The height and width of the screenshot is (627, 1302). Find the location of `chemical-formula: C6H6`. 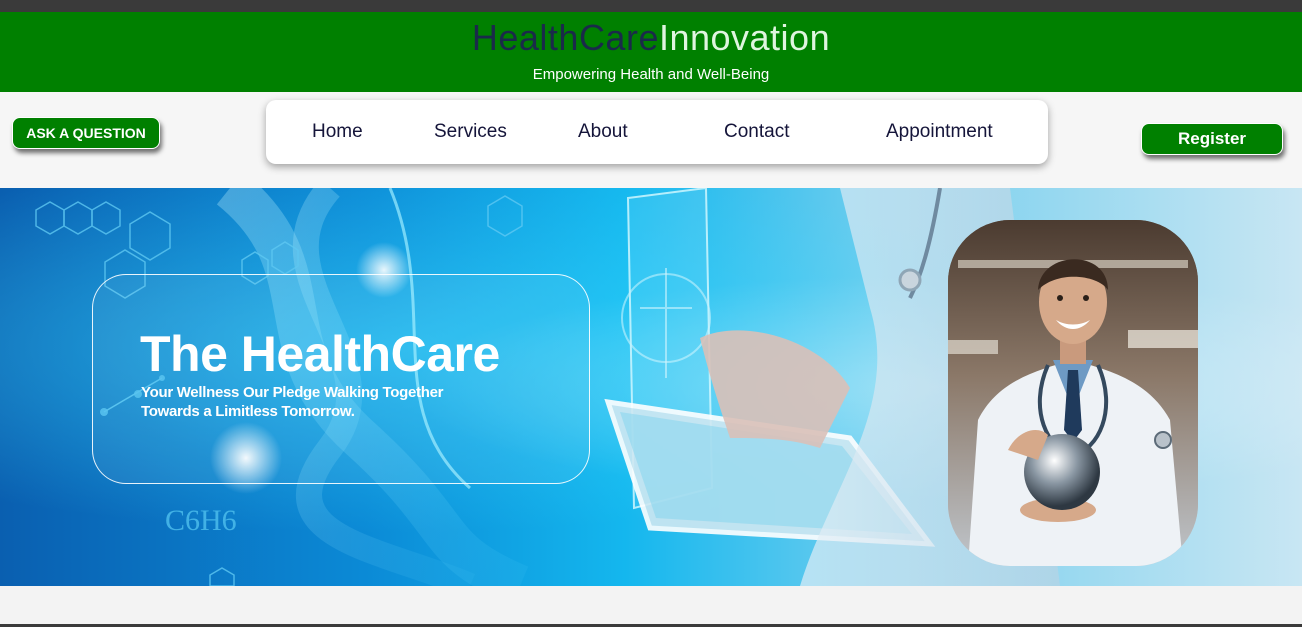

chemical-formula: C6H6 is located at coordinates (201, 520).